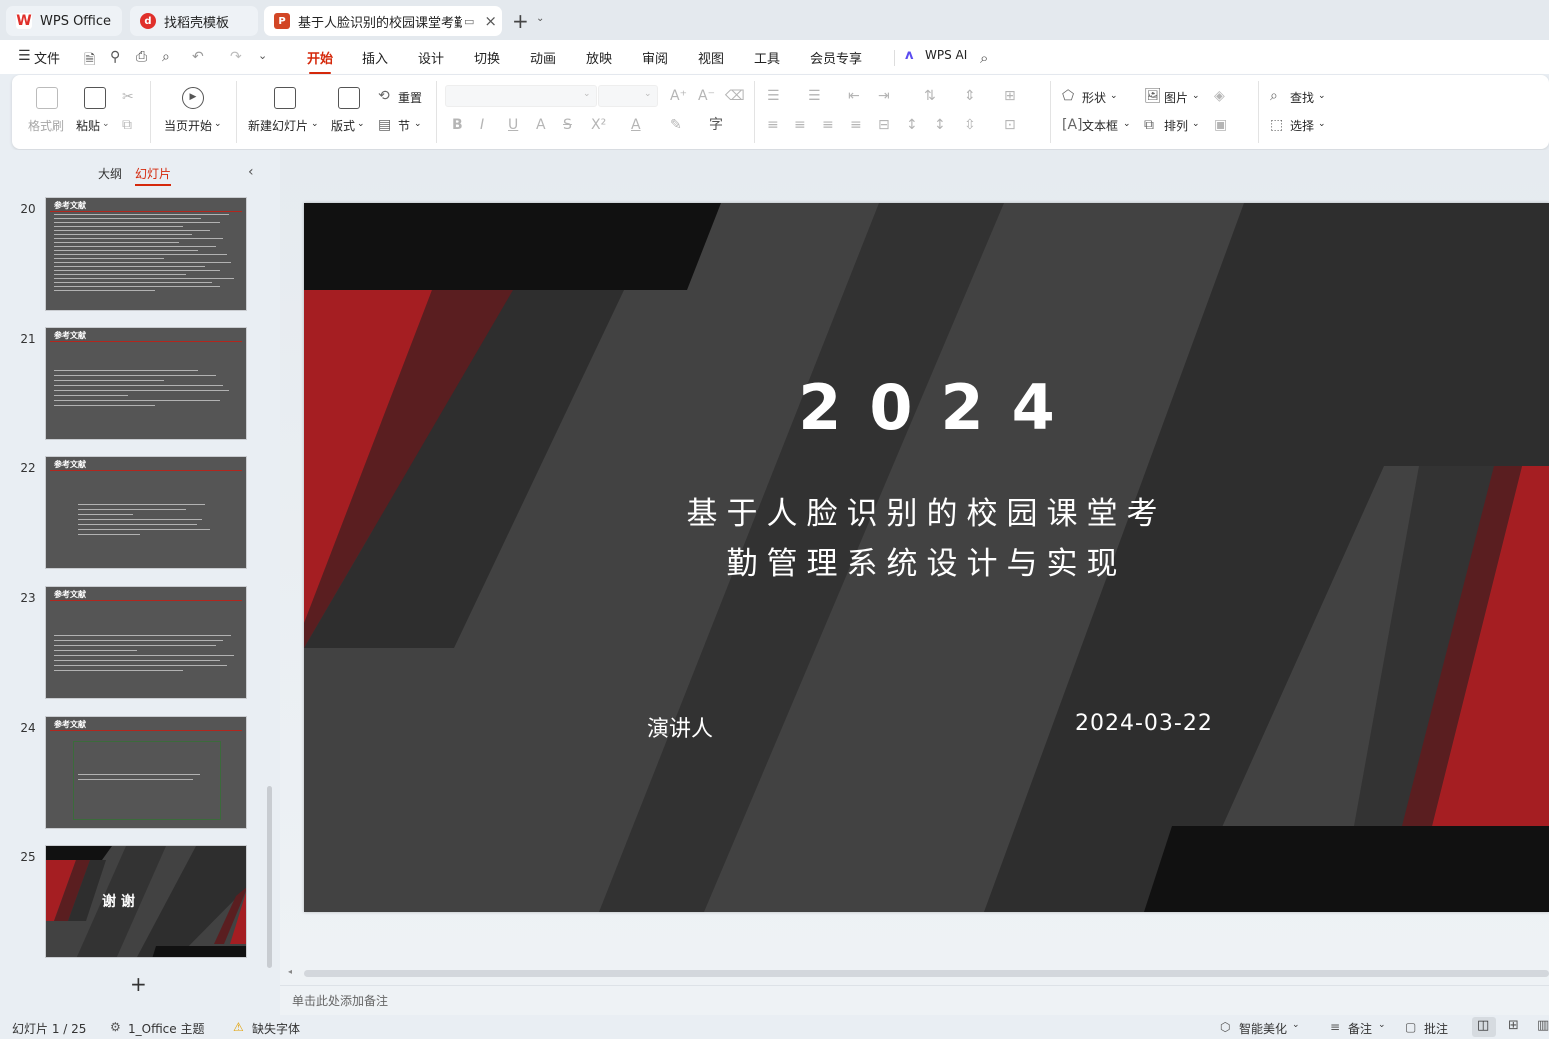  What do you see at coordinates (1094, 97) in the screenshot?
I see `shape-button: 形状` at bounding box center [1094, 97].